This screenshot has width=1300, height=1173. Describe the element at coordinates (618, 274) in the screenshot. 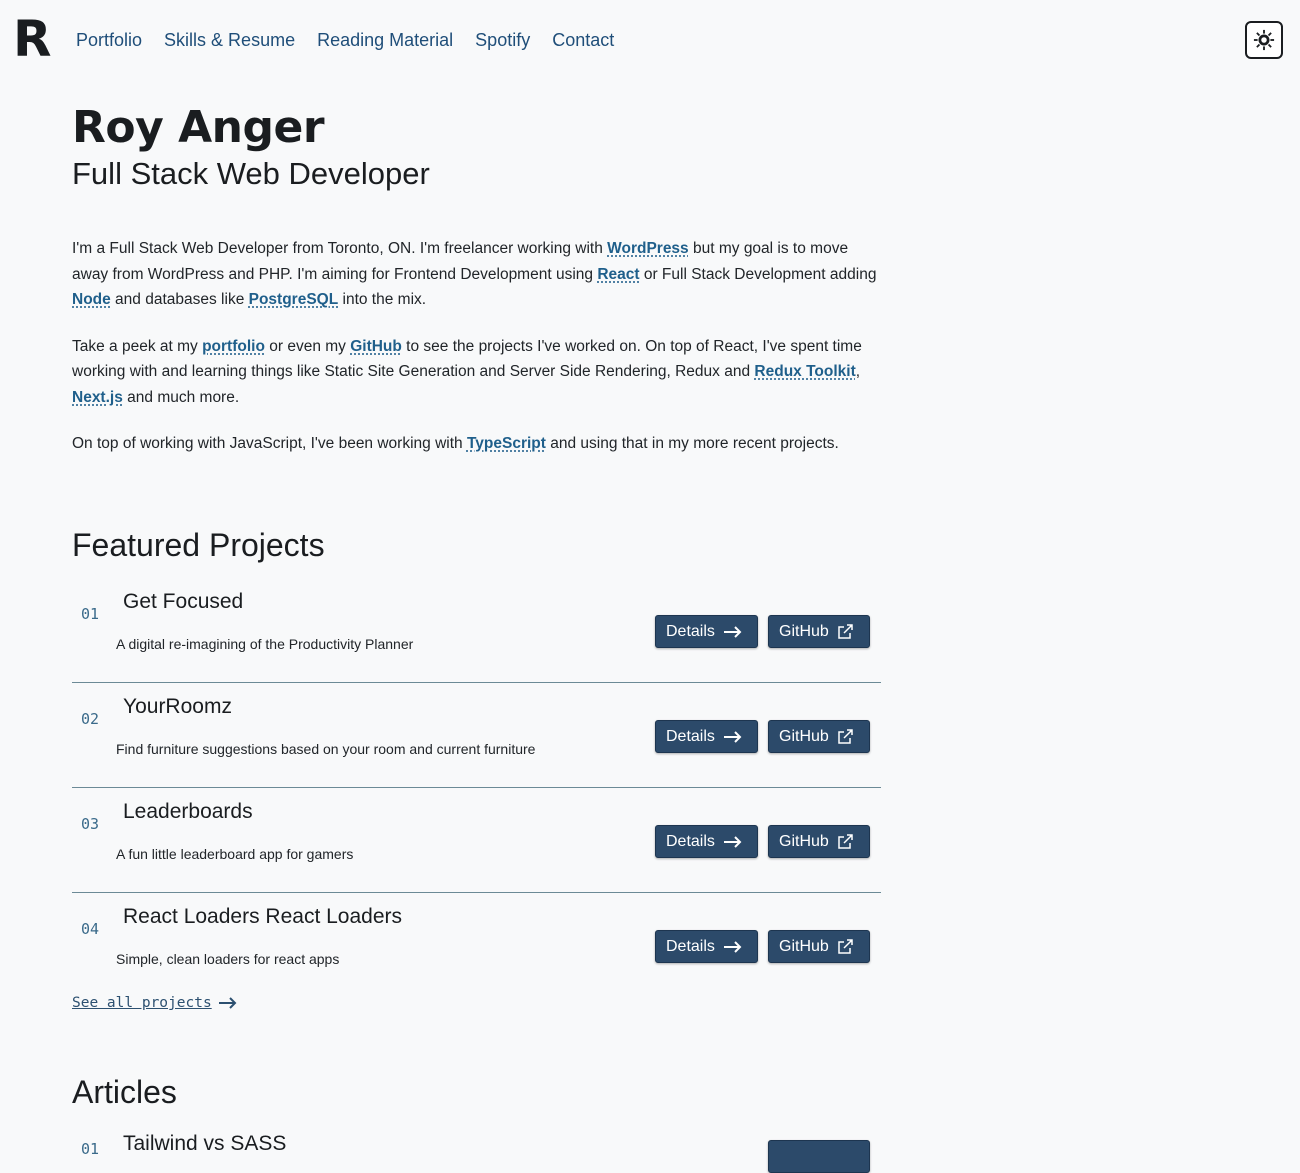

I see `link-react: React` at that location.